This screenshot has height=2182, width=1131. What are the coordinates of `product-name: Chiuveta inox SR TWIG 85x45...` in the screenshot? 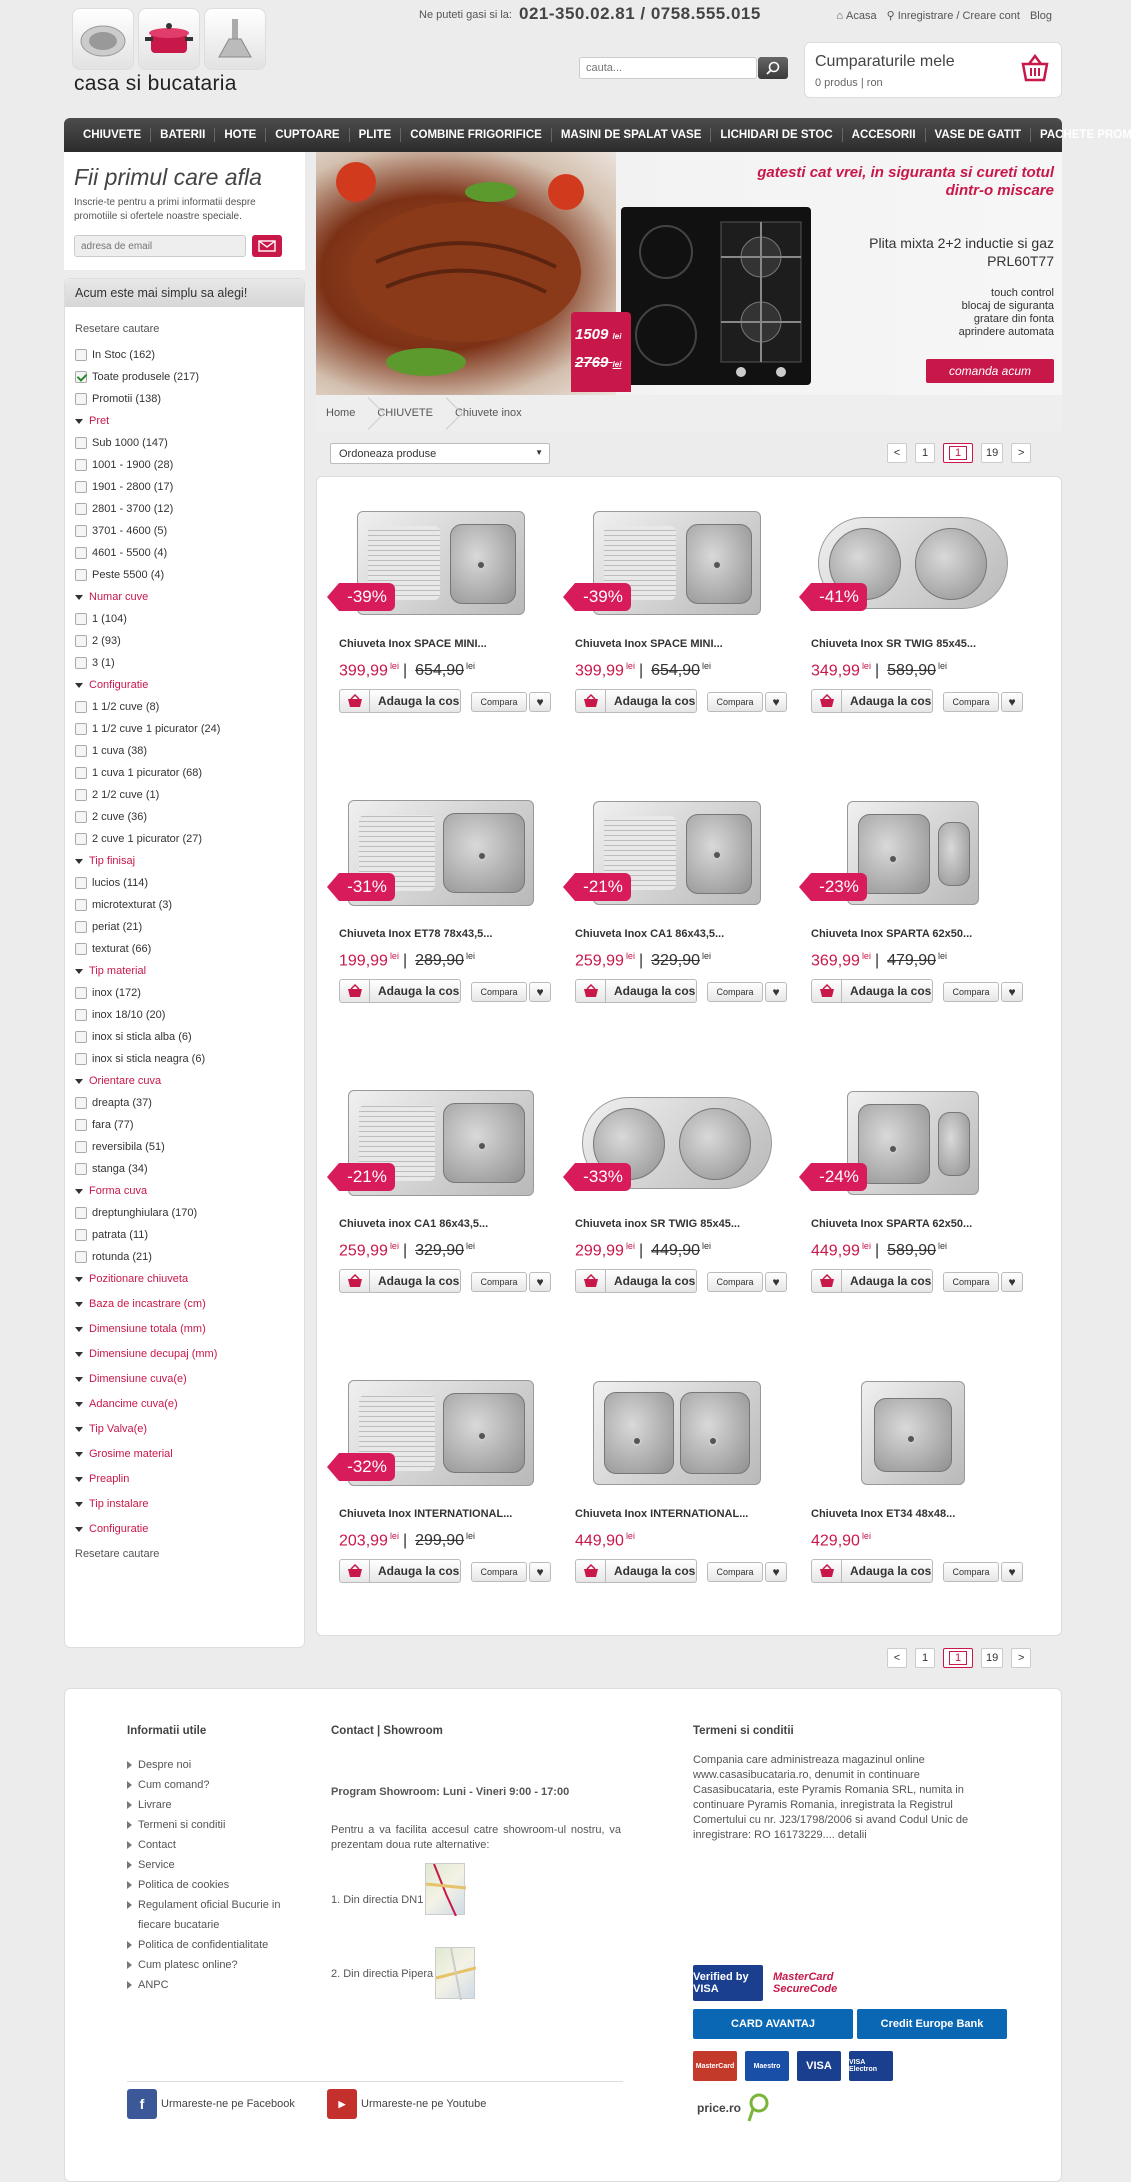 It's located at (657, 1224).